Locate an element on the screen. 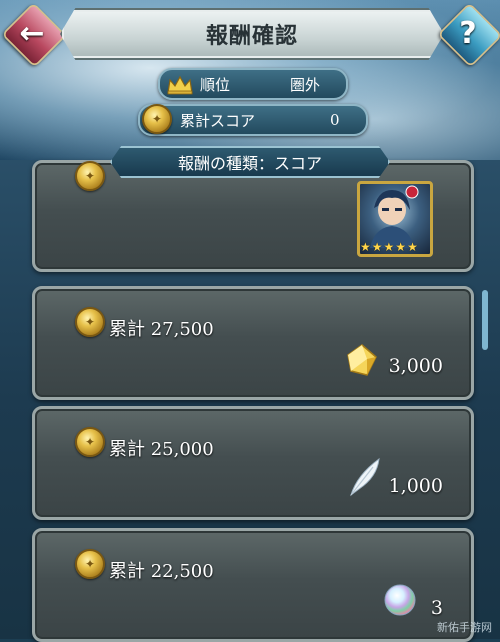  reward-threshold: 累計 27,500 is located at coordinates (161, 329).